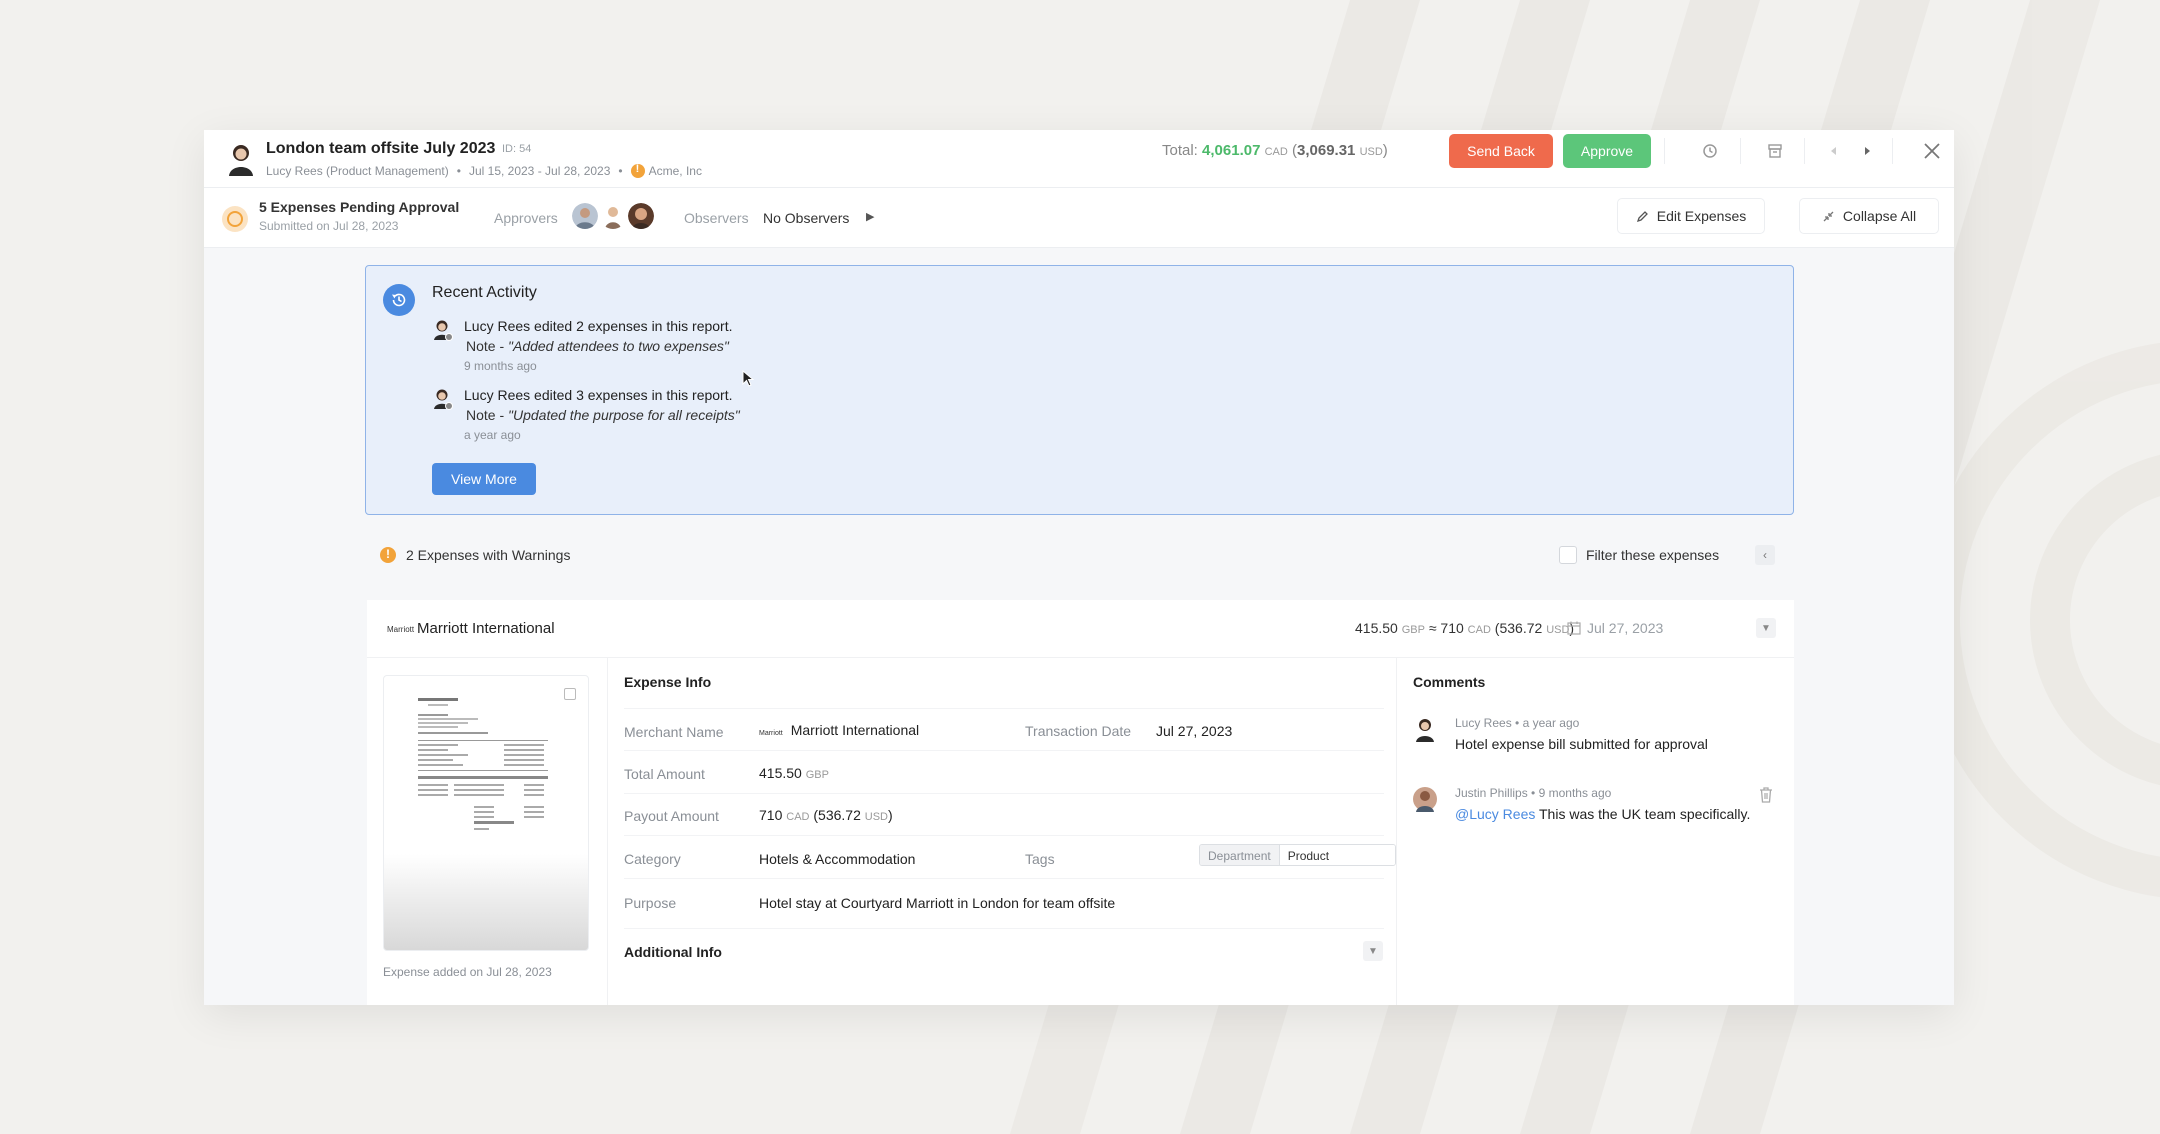 The image size is (2160, 1134). What do you see at coordinates (1194, 731) in the screenshot?
I see `transaction-date-value: Jul 27, 2023` at bounding box center [1194, 731].